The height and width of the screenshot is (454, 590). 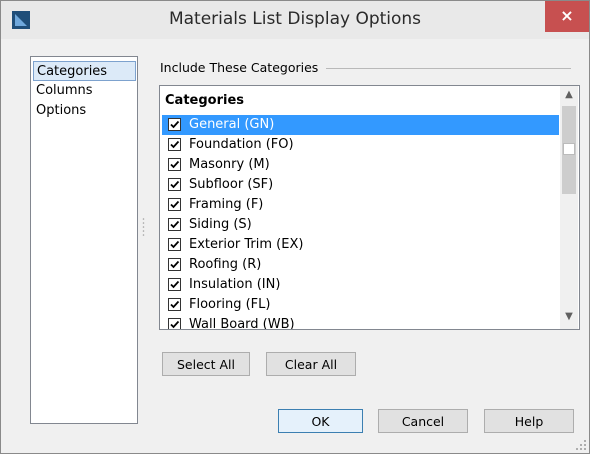 I want to click on list-item: General (GN), so click(x=360, y=125).